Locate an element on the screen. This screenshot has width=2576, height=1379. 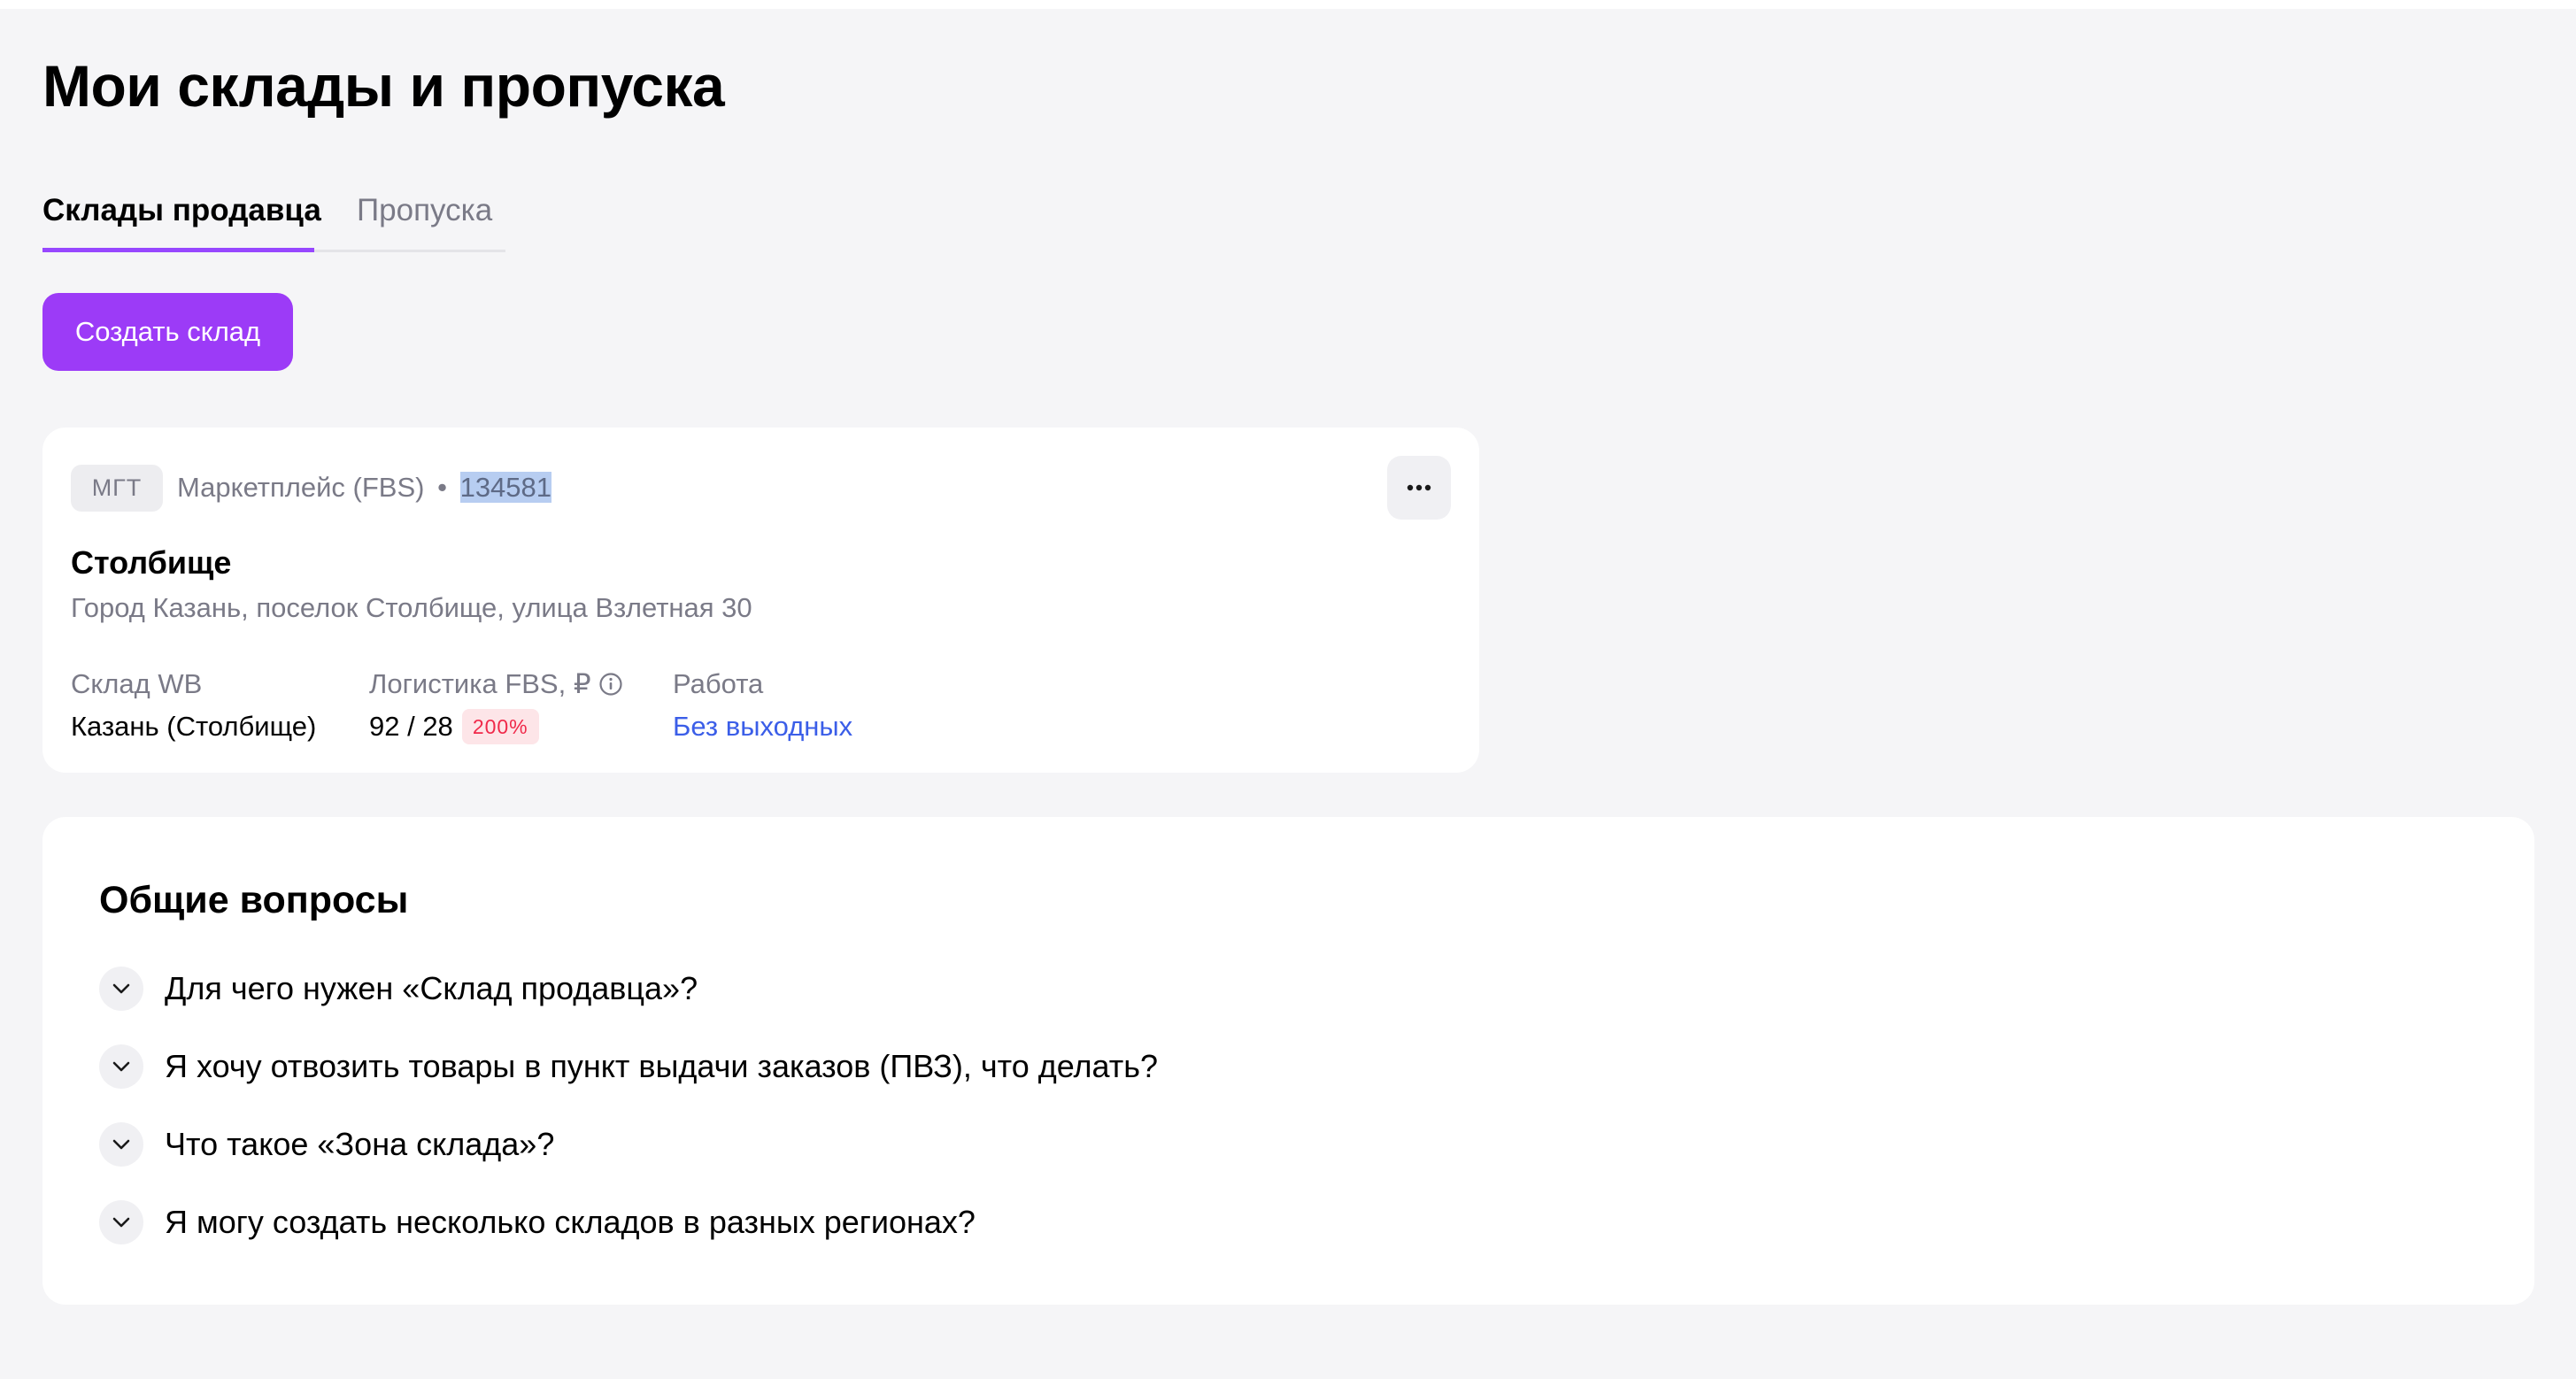
warehouse-id: 134581 is located at coordinates (505, 488).